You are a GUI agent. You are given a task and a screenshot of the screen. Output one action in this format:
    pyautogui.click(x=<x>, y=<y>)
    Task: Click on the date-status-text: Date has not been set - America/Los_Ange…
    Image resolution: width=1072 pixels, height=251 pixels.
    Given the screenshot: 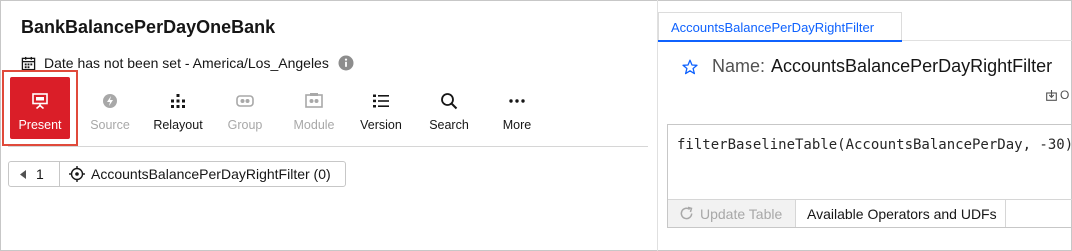 What is the action you would take?
    pyautogui.click(x=186, y=63)
    